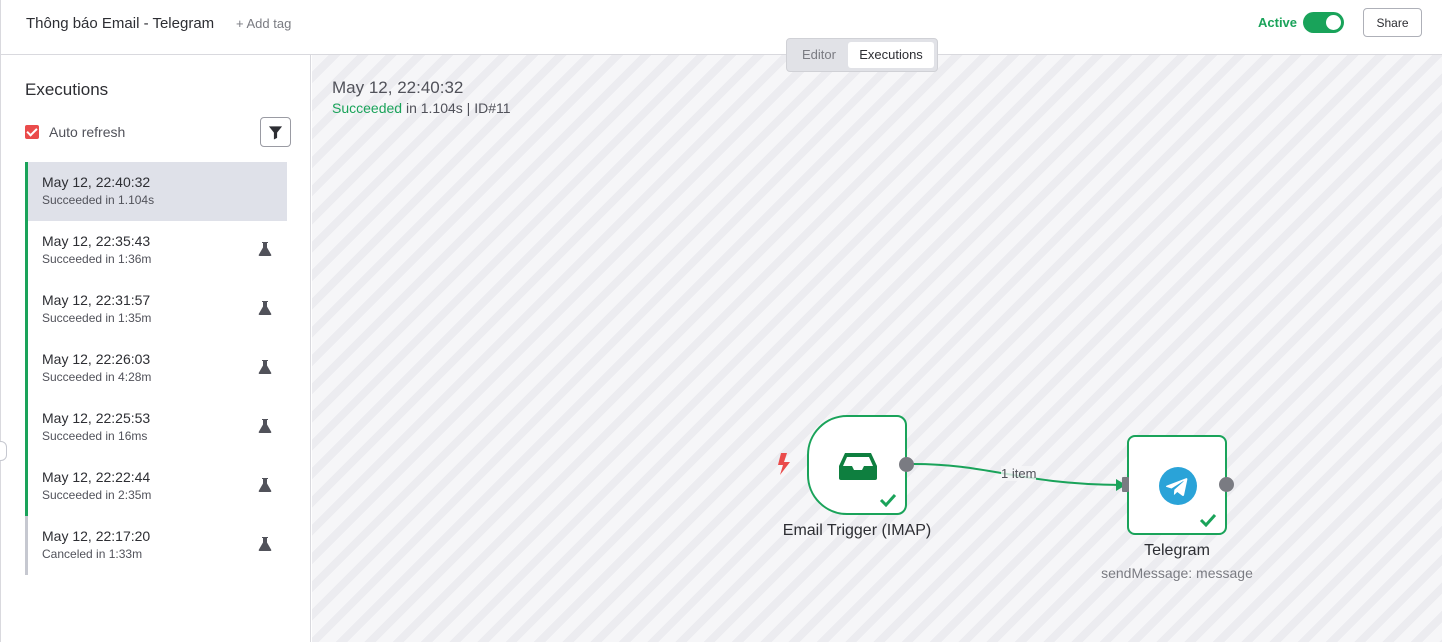 The image size is (1442, 642). What do you see at coordinates (1226, 484) in the screenshot?
I see `telegram-output-handle` at bounding box center [1226, 484].